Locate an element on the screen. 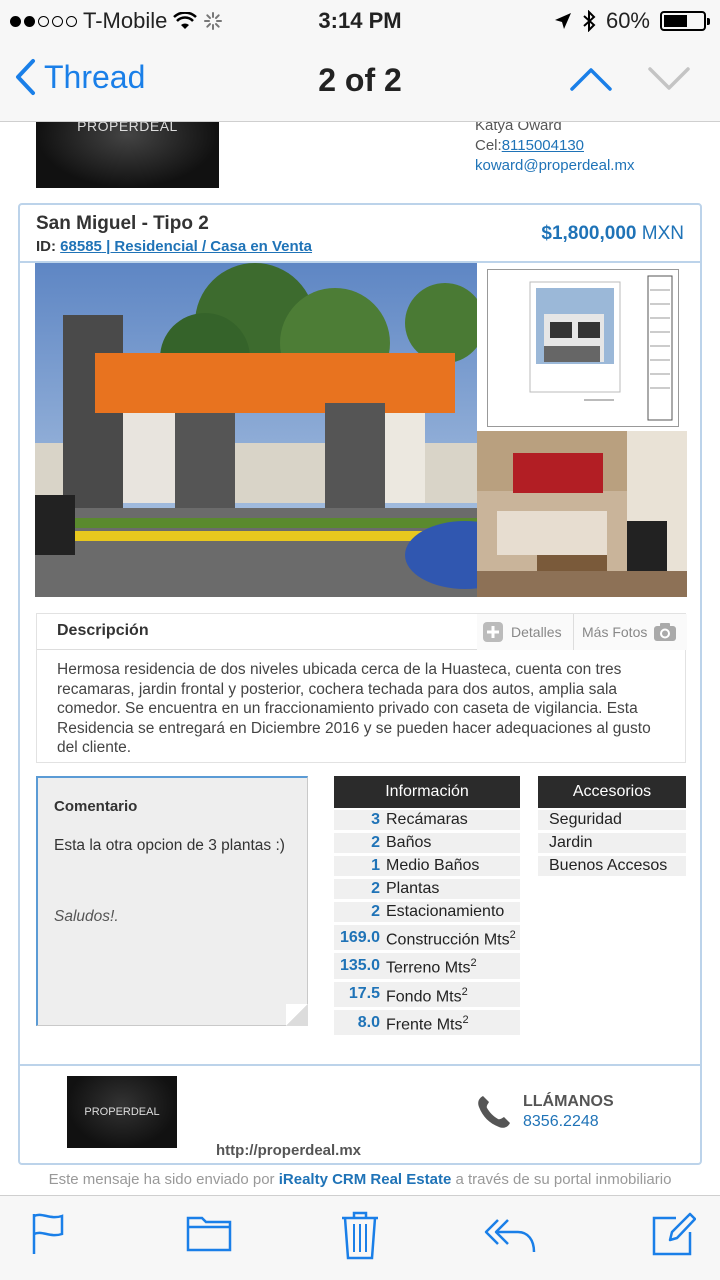 This screenshot has width=720, height=1280. information-label: Estacionamiento is located at coordinates (453, 912).